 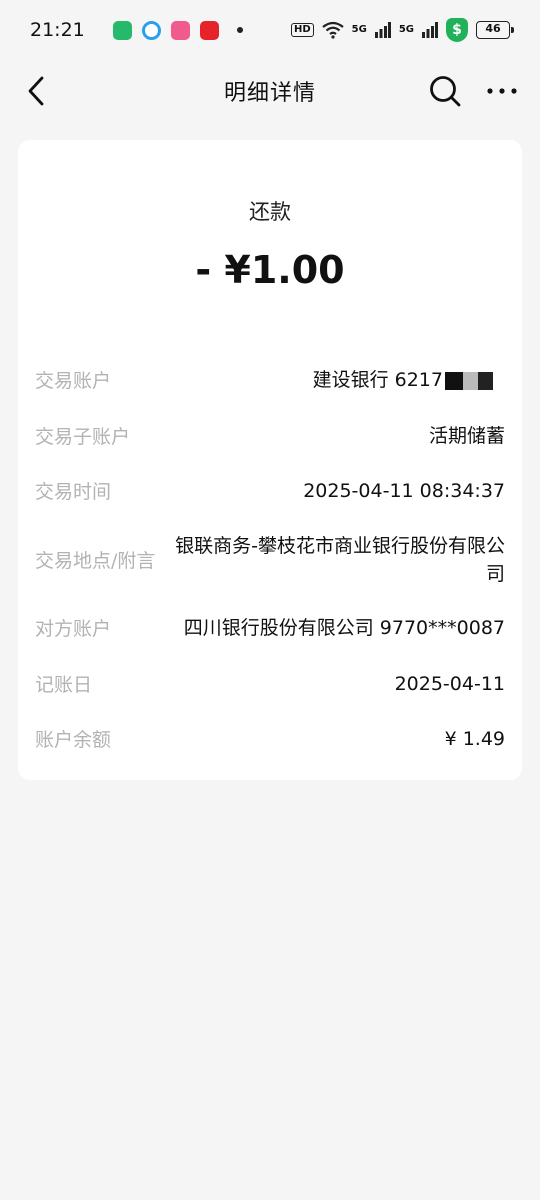 I want to click on detail-value-wrapper: 建设银行 6217, so click(x=409, y=380).